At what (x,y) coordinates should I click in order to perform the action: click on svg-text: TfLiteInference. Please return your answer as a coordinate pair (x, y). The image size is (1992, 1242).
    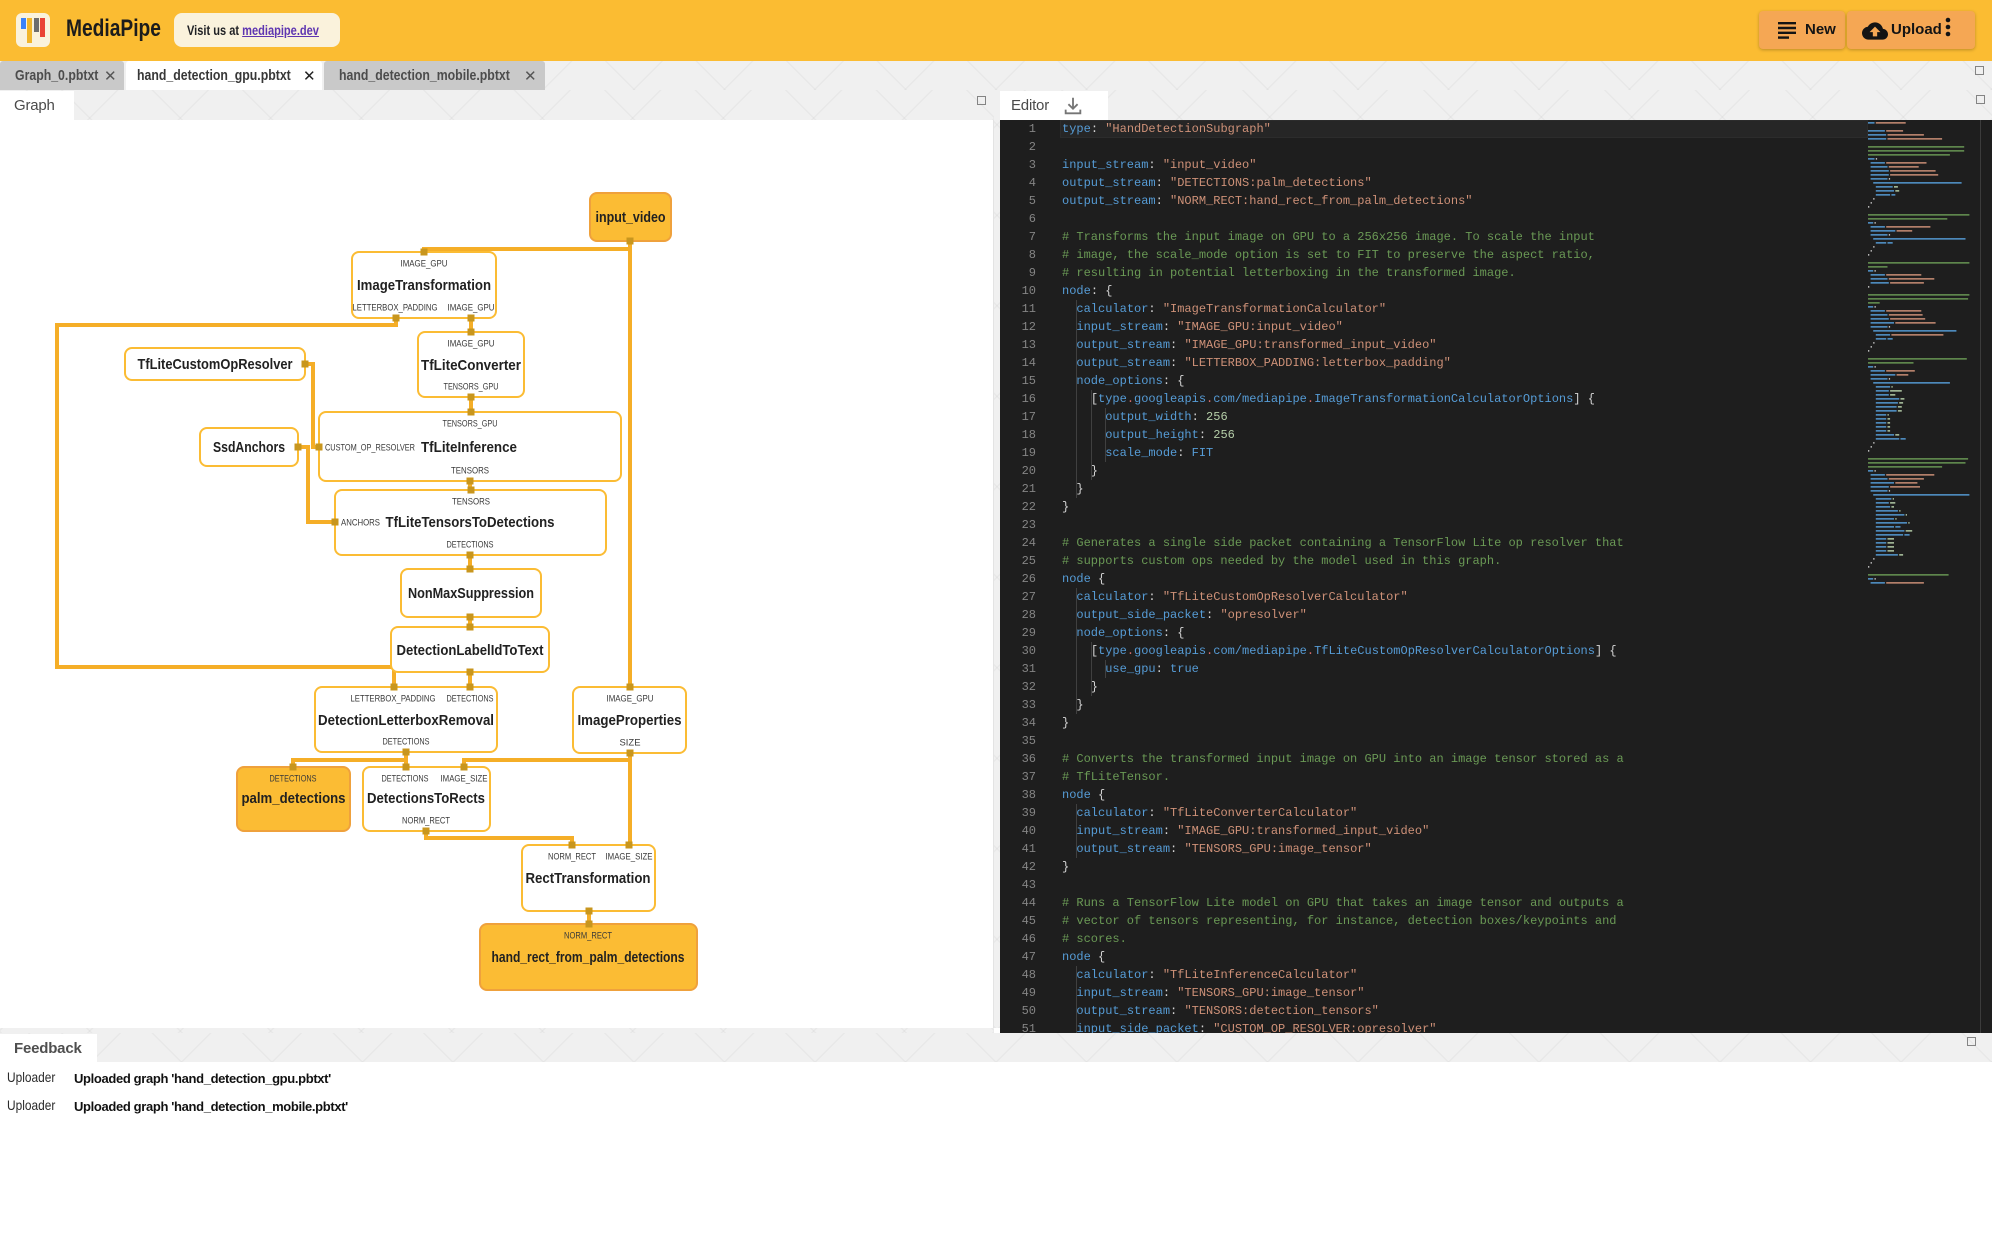
    Looking at the image, I should click on (469, 447).